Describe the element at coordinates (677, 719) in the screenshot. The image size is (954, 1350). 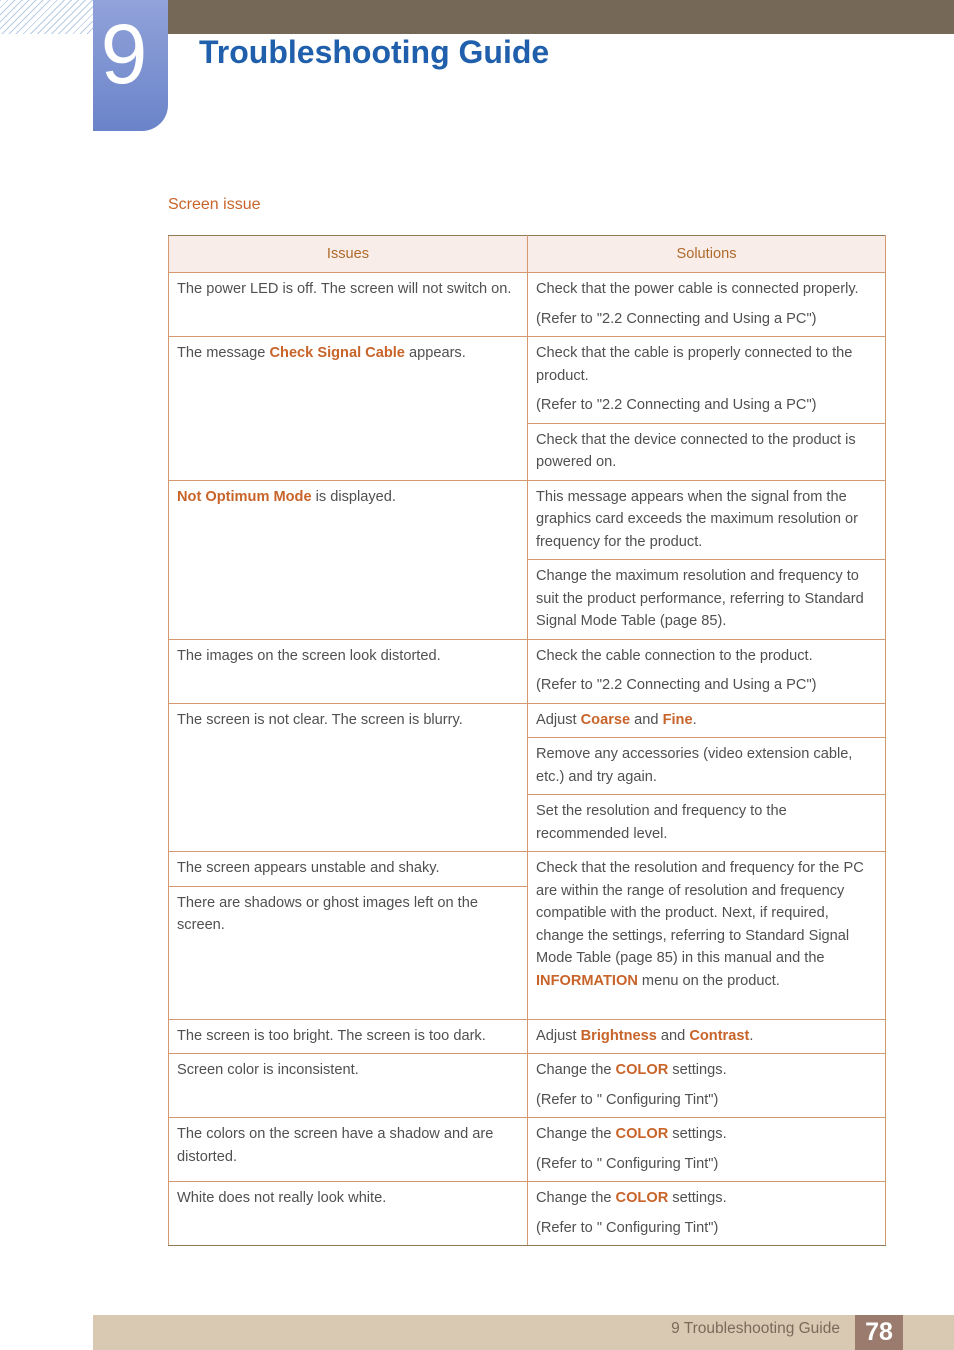
I see `highlighted-term: Fine` at that location.